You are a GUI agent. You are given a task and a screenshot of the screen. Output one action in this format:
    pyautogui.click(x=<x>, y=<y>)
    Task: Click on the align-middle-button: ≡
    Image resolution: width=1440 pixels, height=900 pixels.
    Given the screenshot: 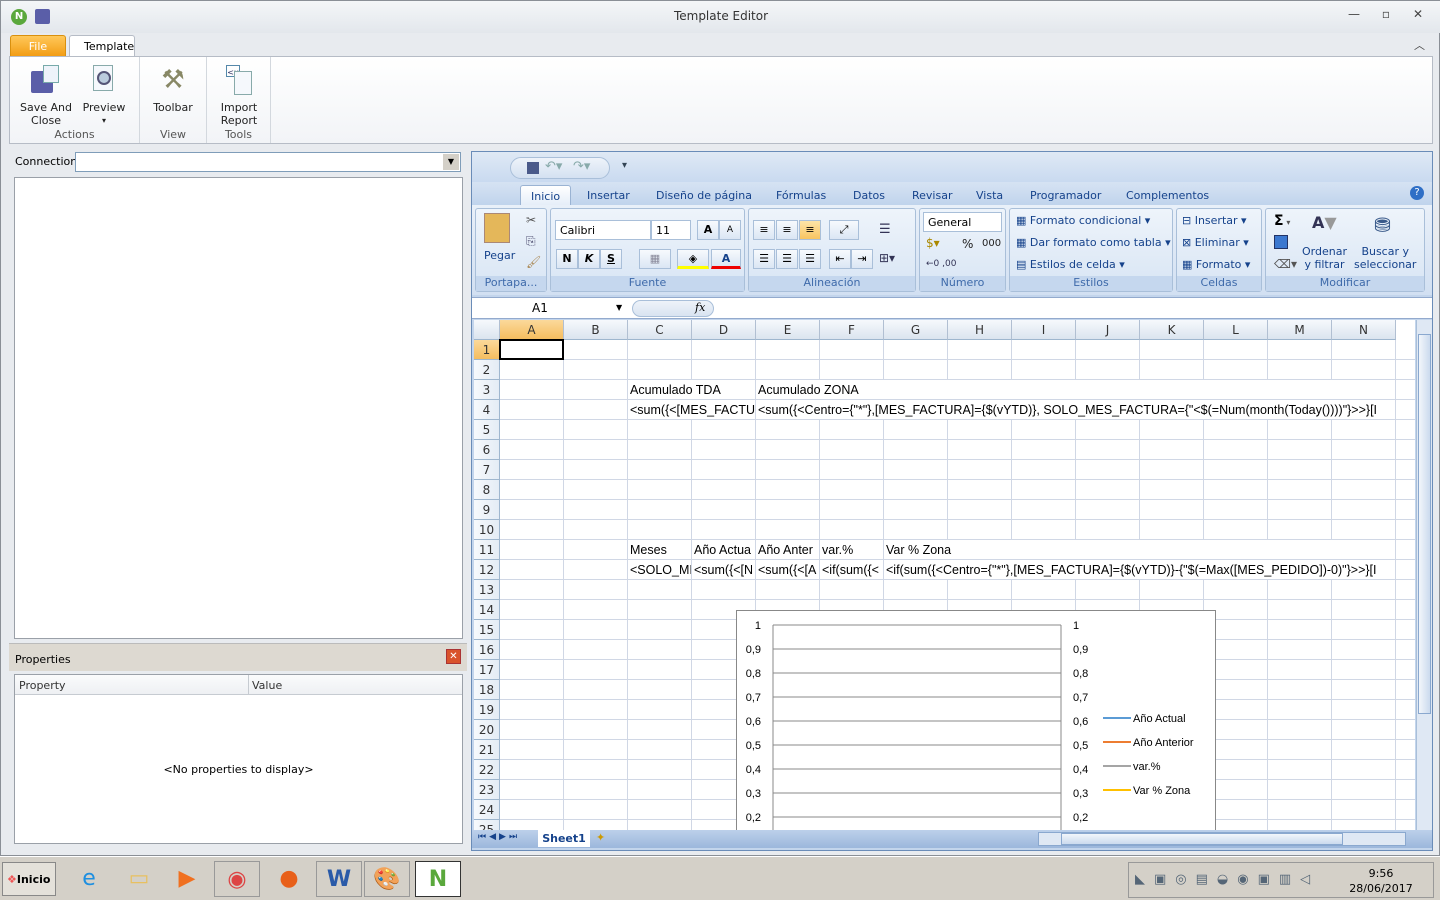 What is the action you would take?
    pyautogui.click(x=787, y=230)
    